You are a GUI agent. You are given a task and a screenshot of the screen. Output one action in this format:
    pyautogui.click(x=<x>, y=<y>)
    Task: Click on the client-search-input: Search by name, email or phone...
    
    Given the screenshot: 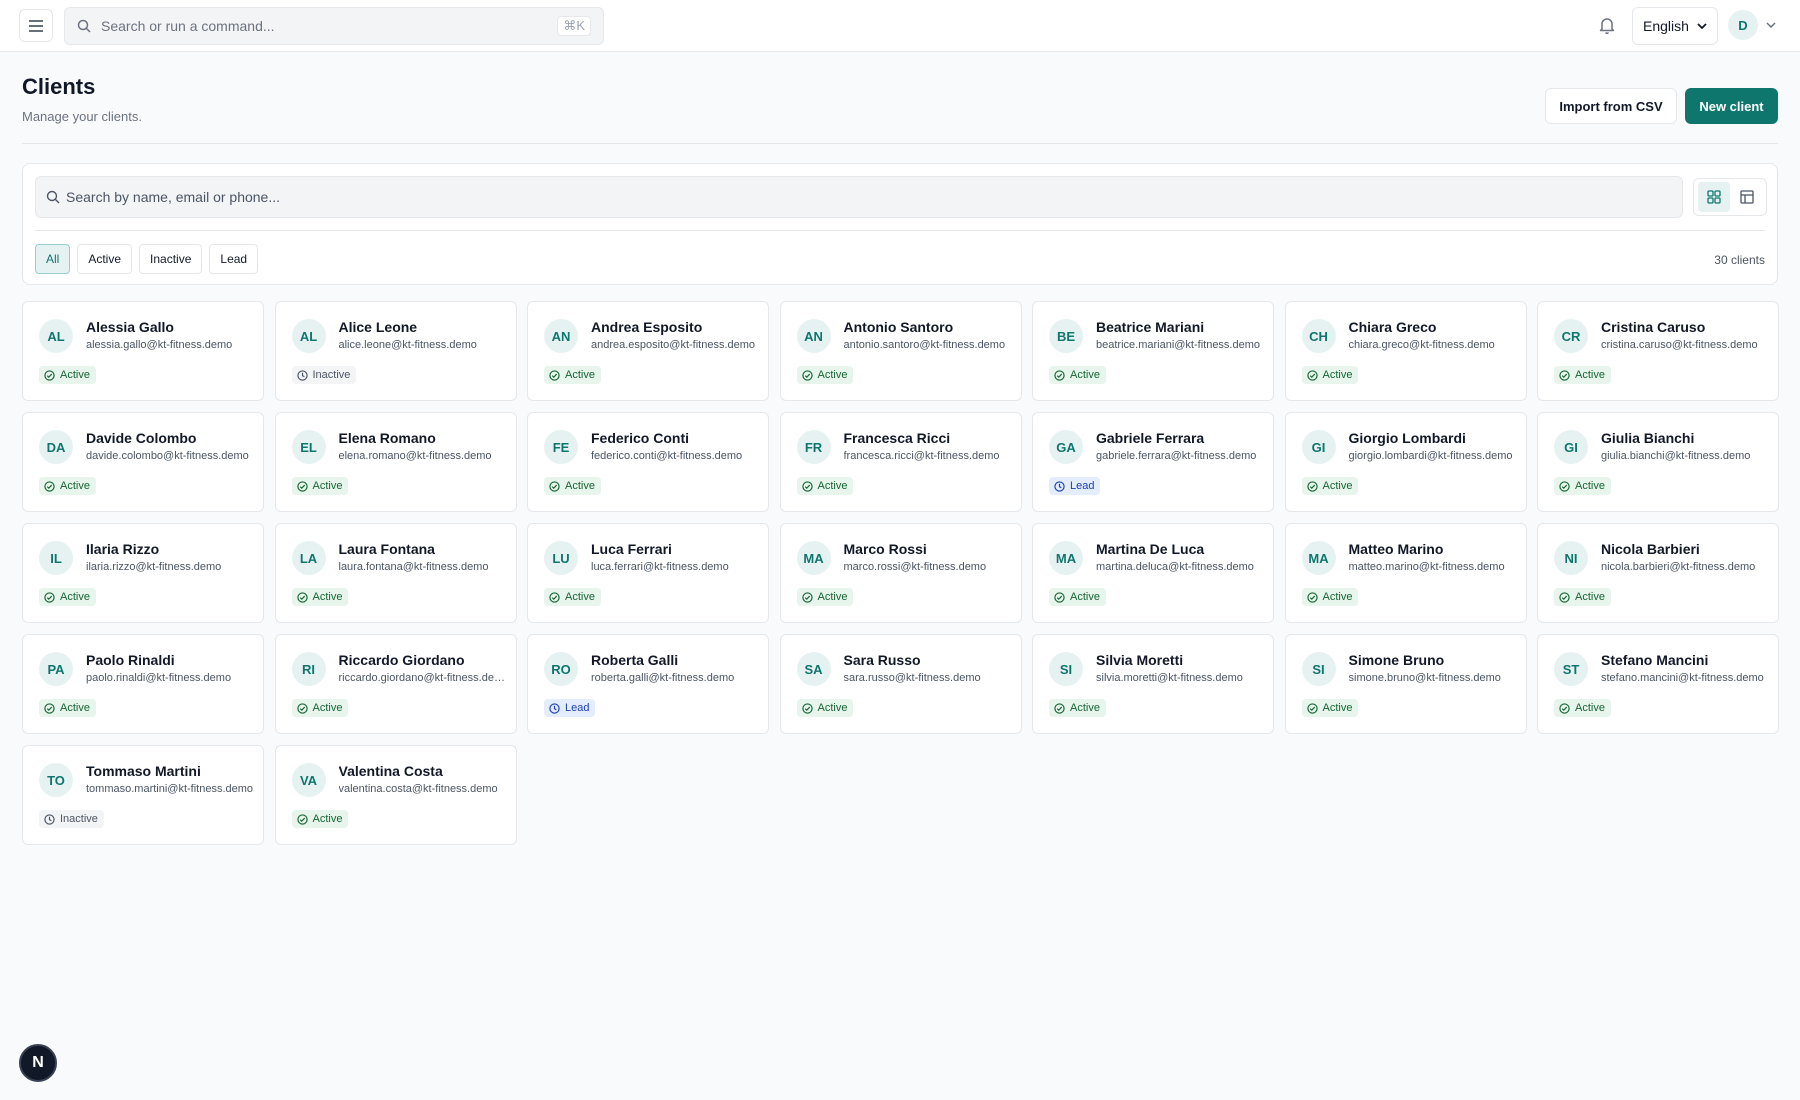 What is the action you would take?
    pyautogui.click(x=859, y=197)
    